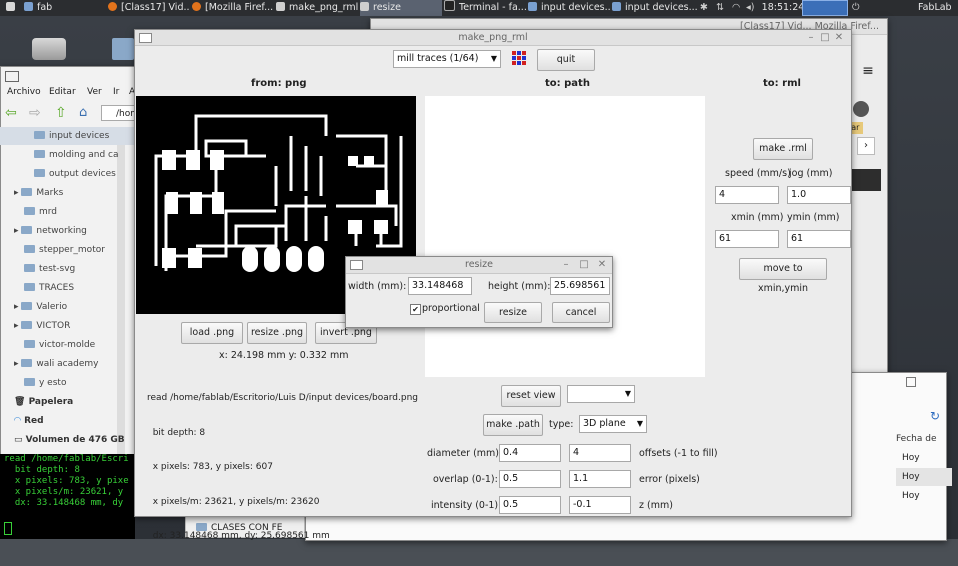  I want to click on list-item: stepper_motor, so click(75, 250).